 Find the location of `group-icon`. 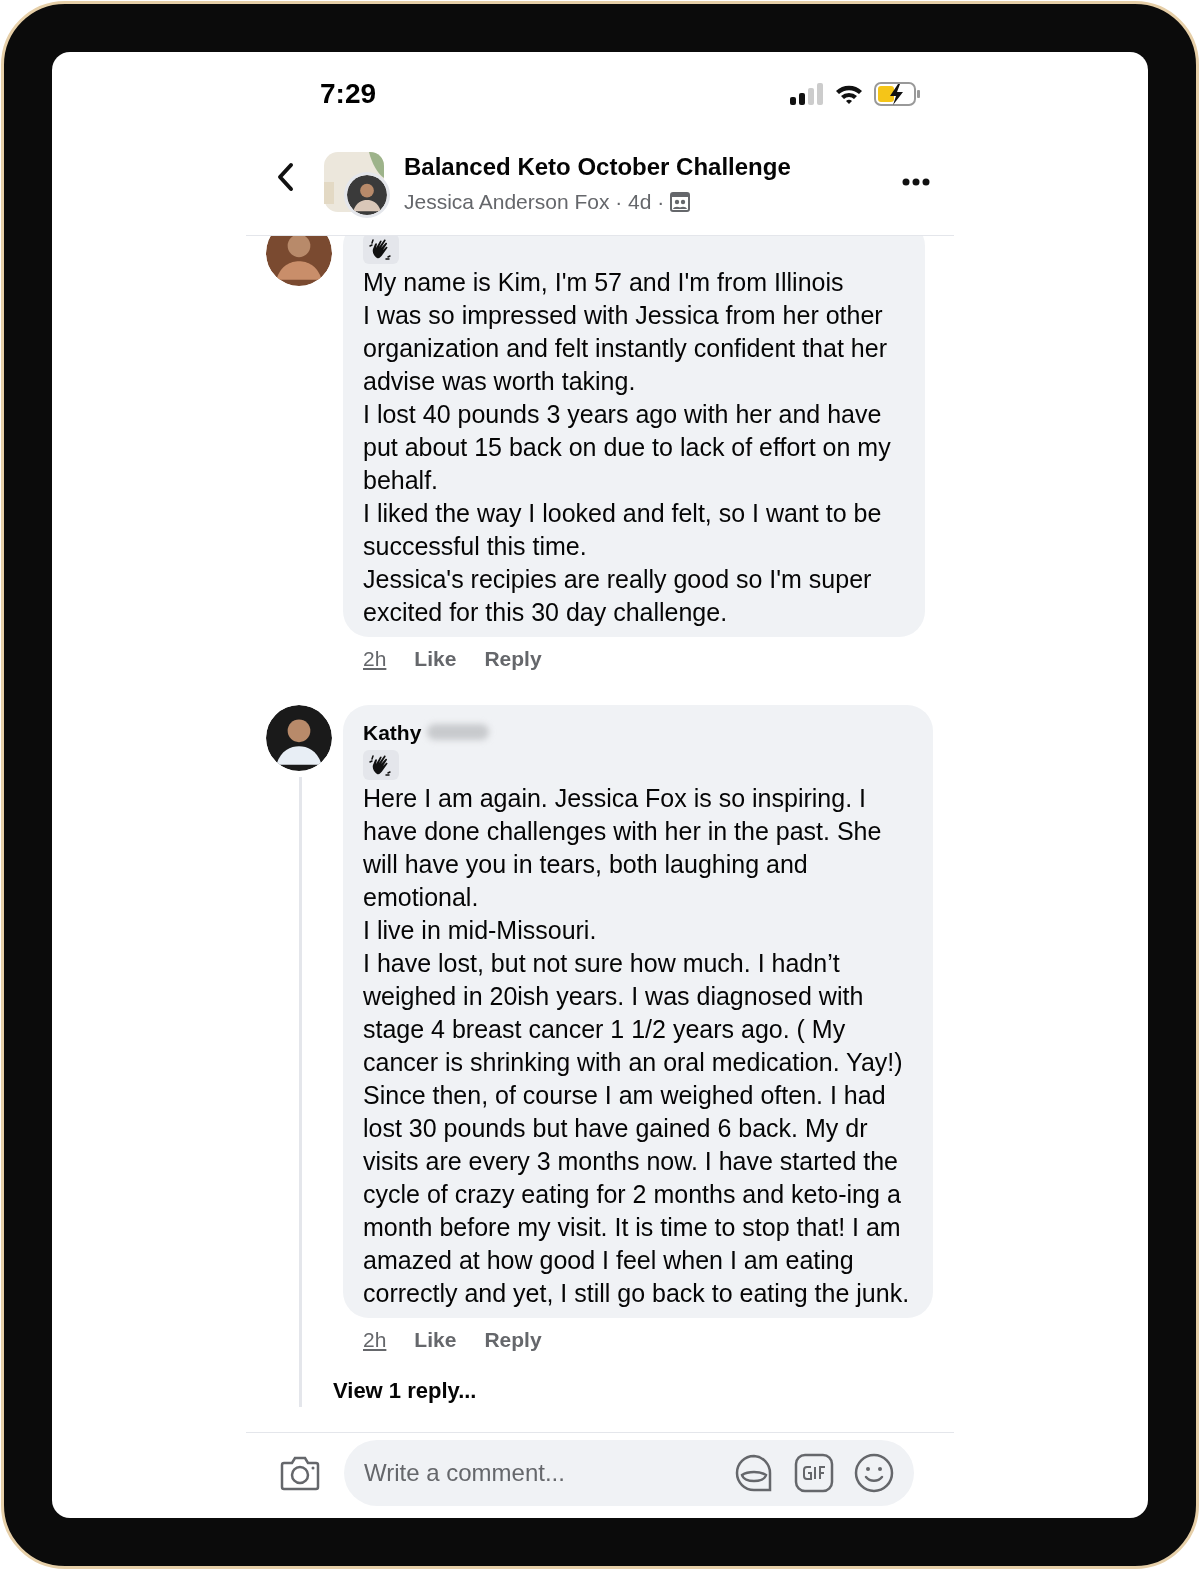

group-icon is located at coordinates (680, 201).